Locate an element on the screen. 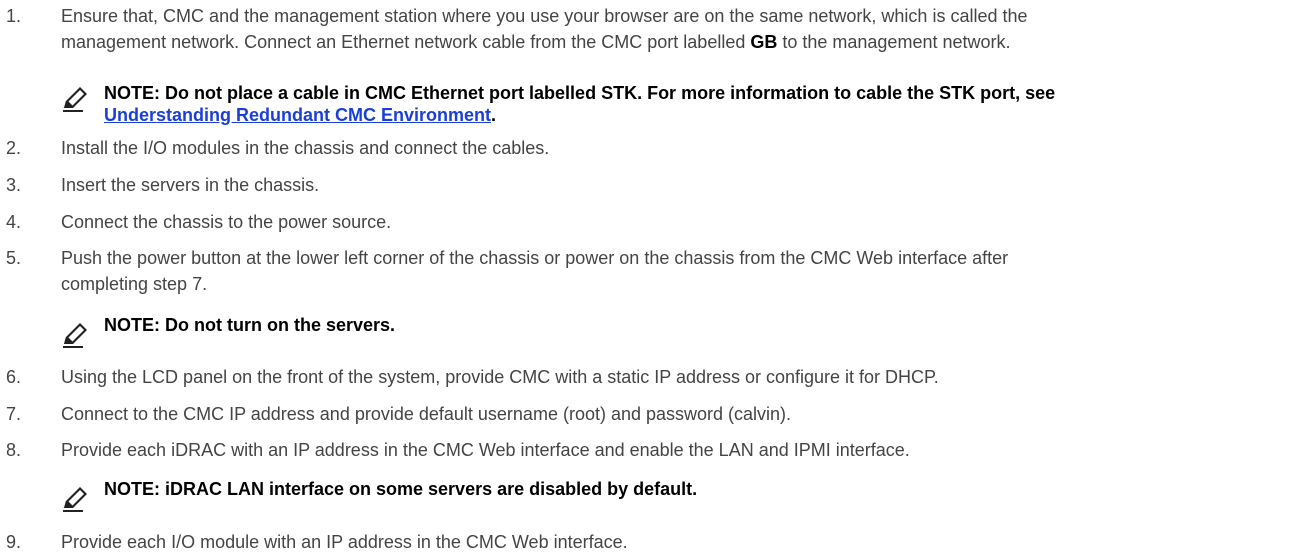  note-text-line: Understanding Redundant CMC Environment. is located at coordinates (704, 115).